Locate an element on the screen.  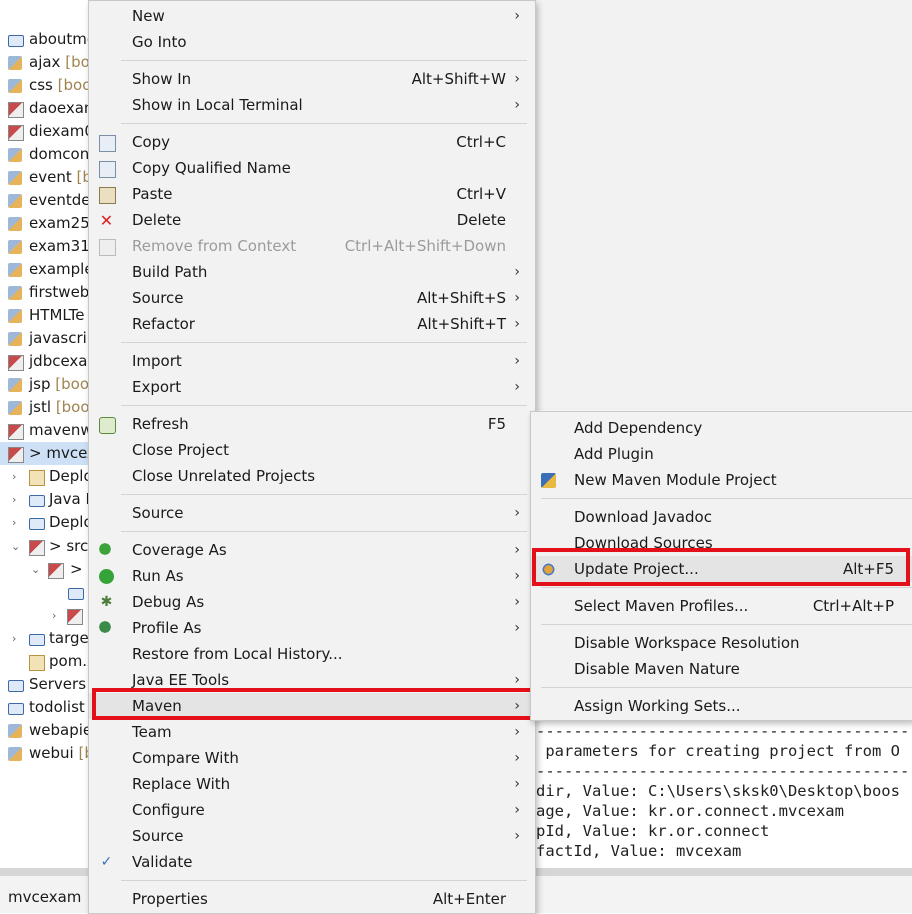
menu-item-remove-from-context: Remove from Context Ctrl+Alt+Shift+Down is located at coordinates (312, 246).